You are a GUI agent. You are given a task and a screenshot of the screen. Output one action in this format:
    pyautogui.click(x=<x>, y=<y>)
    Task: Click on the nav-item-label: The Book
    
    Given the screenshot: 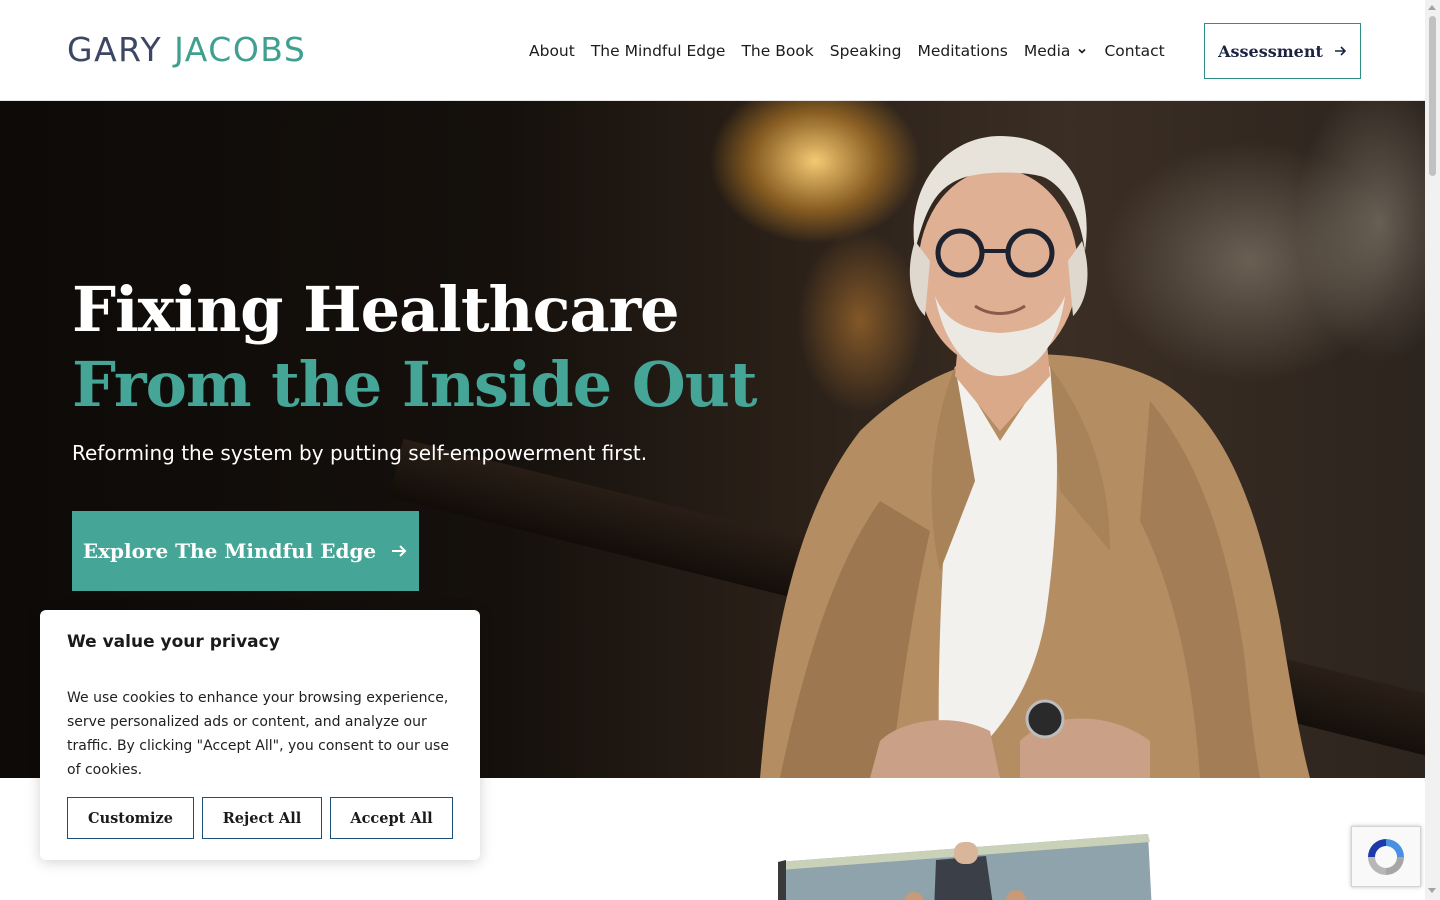 What is the action you would take?
    pyautogui.click(x=777, y=51)
    